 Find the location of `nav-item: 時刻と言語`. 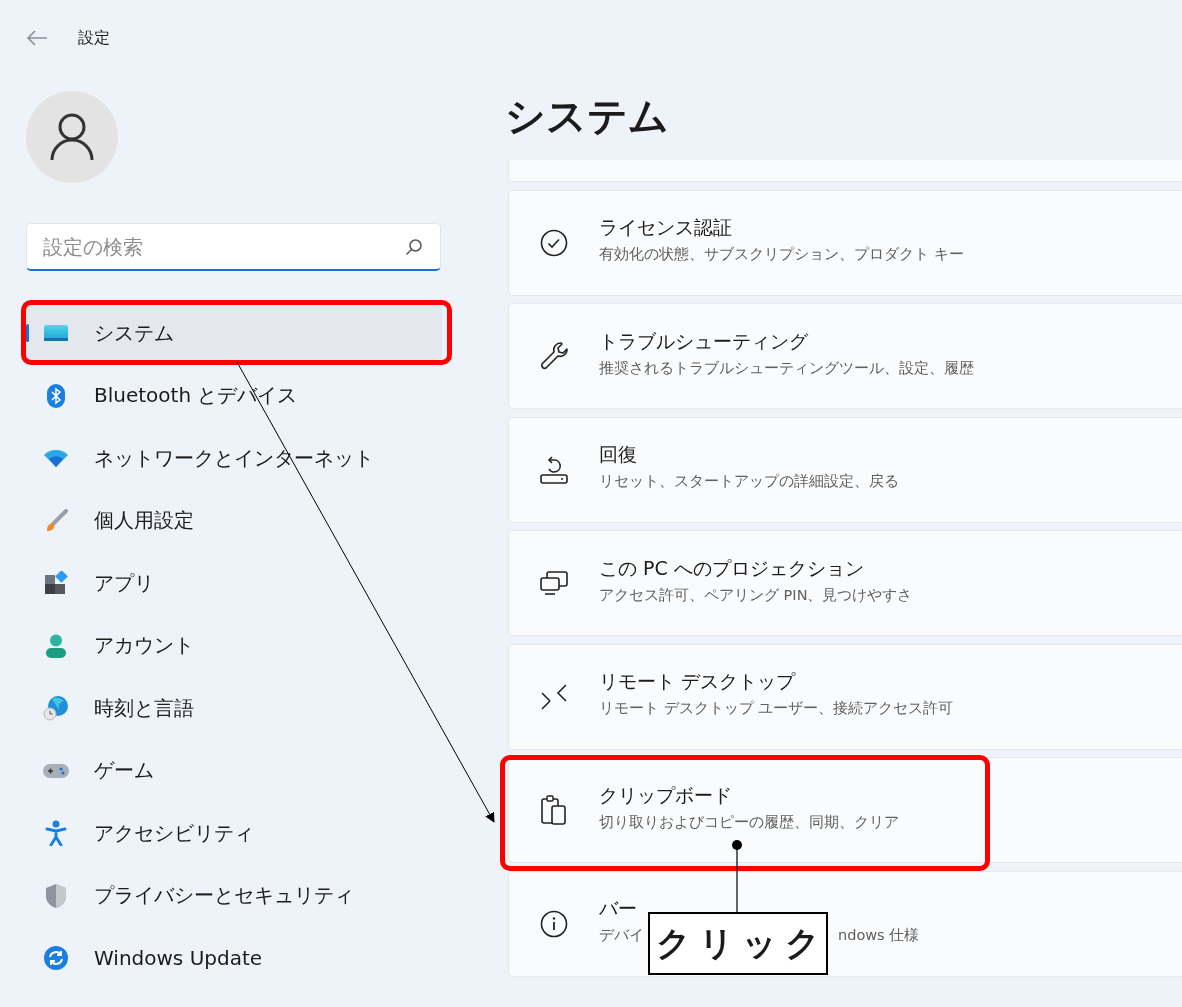

nav-item: 時刻と言語 is located at coordinates (234, 708).